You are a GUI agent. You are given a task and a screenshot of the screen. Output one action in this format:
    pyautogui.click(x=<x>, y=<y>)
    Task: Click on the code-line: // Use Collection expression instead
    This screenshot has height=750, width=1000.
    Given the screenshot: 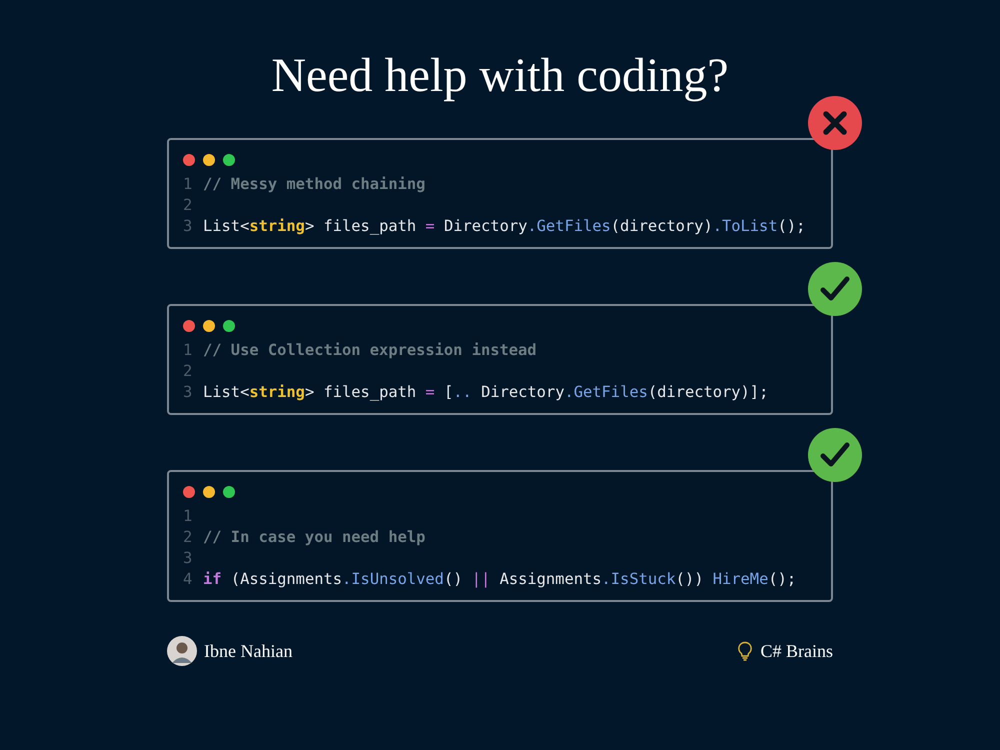 What is the action you would take?
    pyautogui.click(x=370, y=350)
    